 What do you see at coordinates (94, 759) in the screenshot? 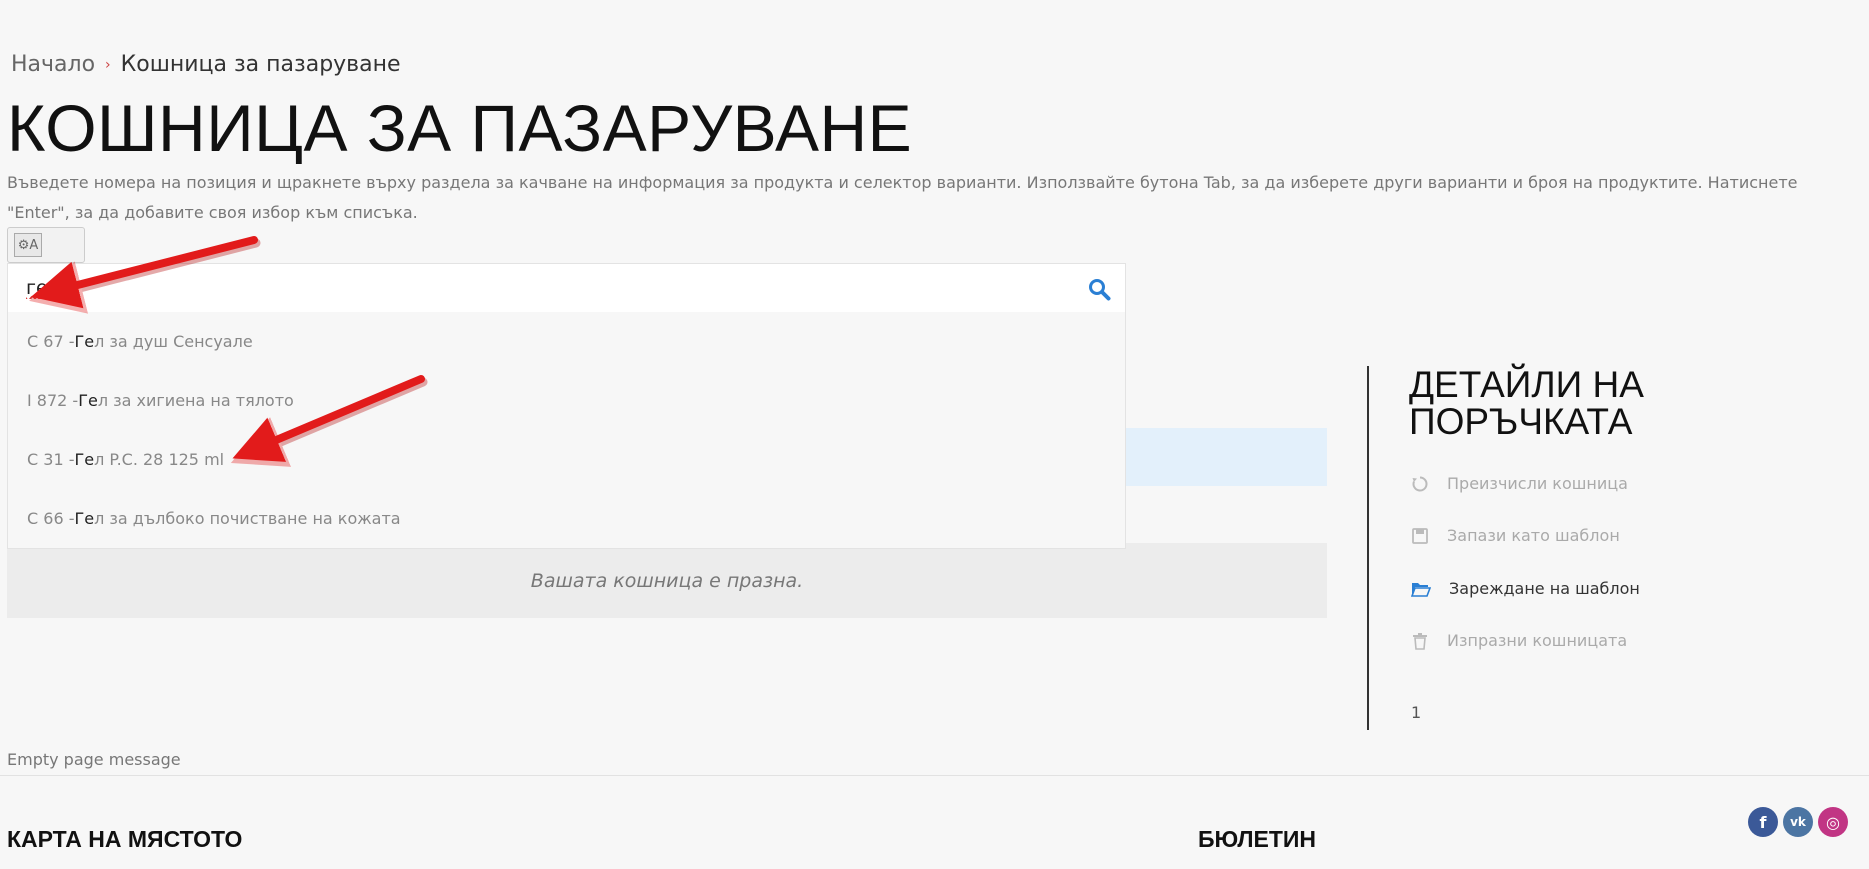
I see `empty-page-message: Empty page message` at bounding box center [94, 759].